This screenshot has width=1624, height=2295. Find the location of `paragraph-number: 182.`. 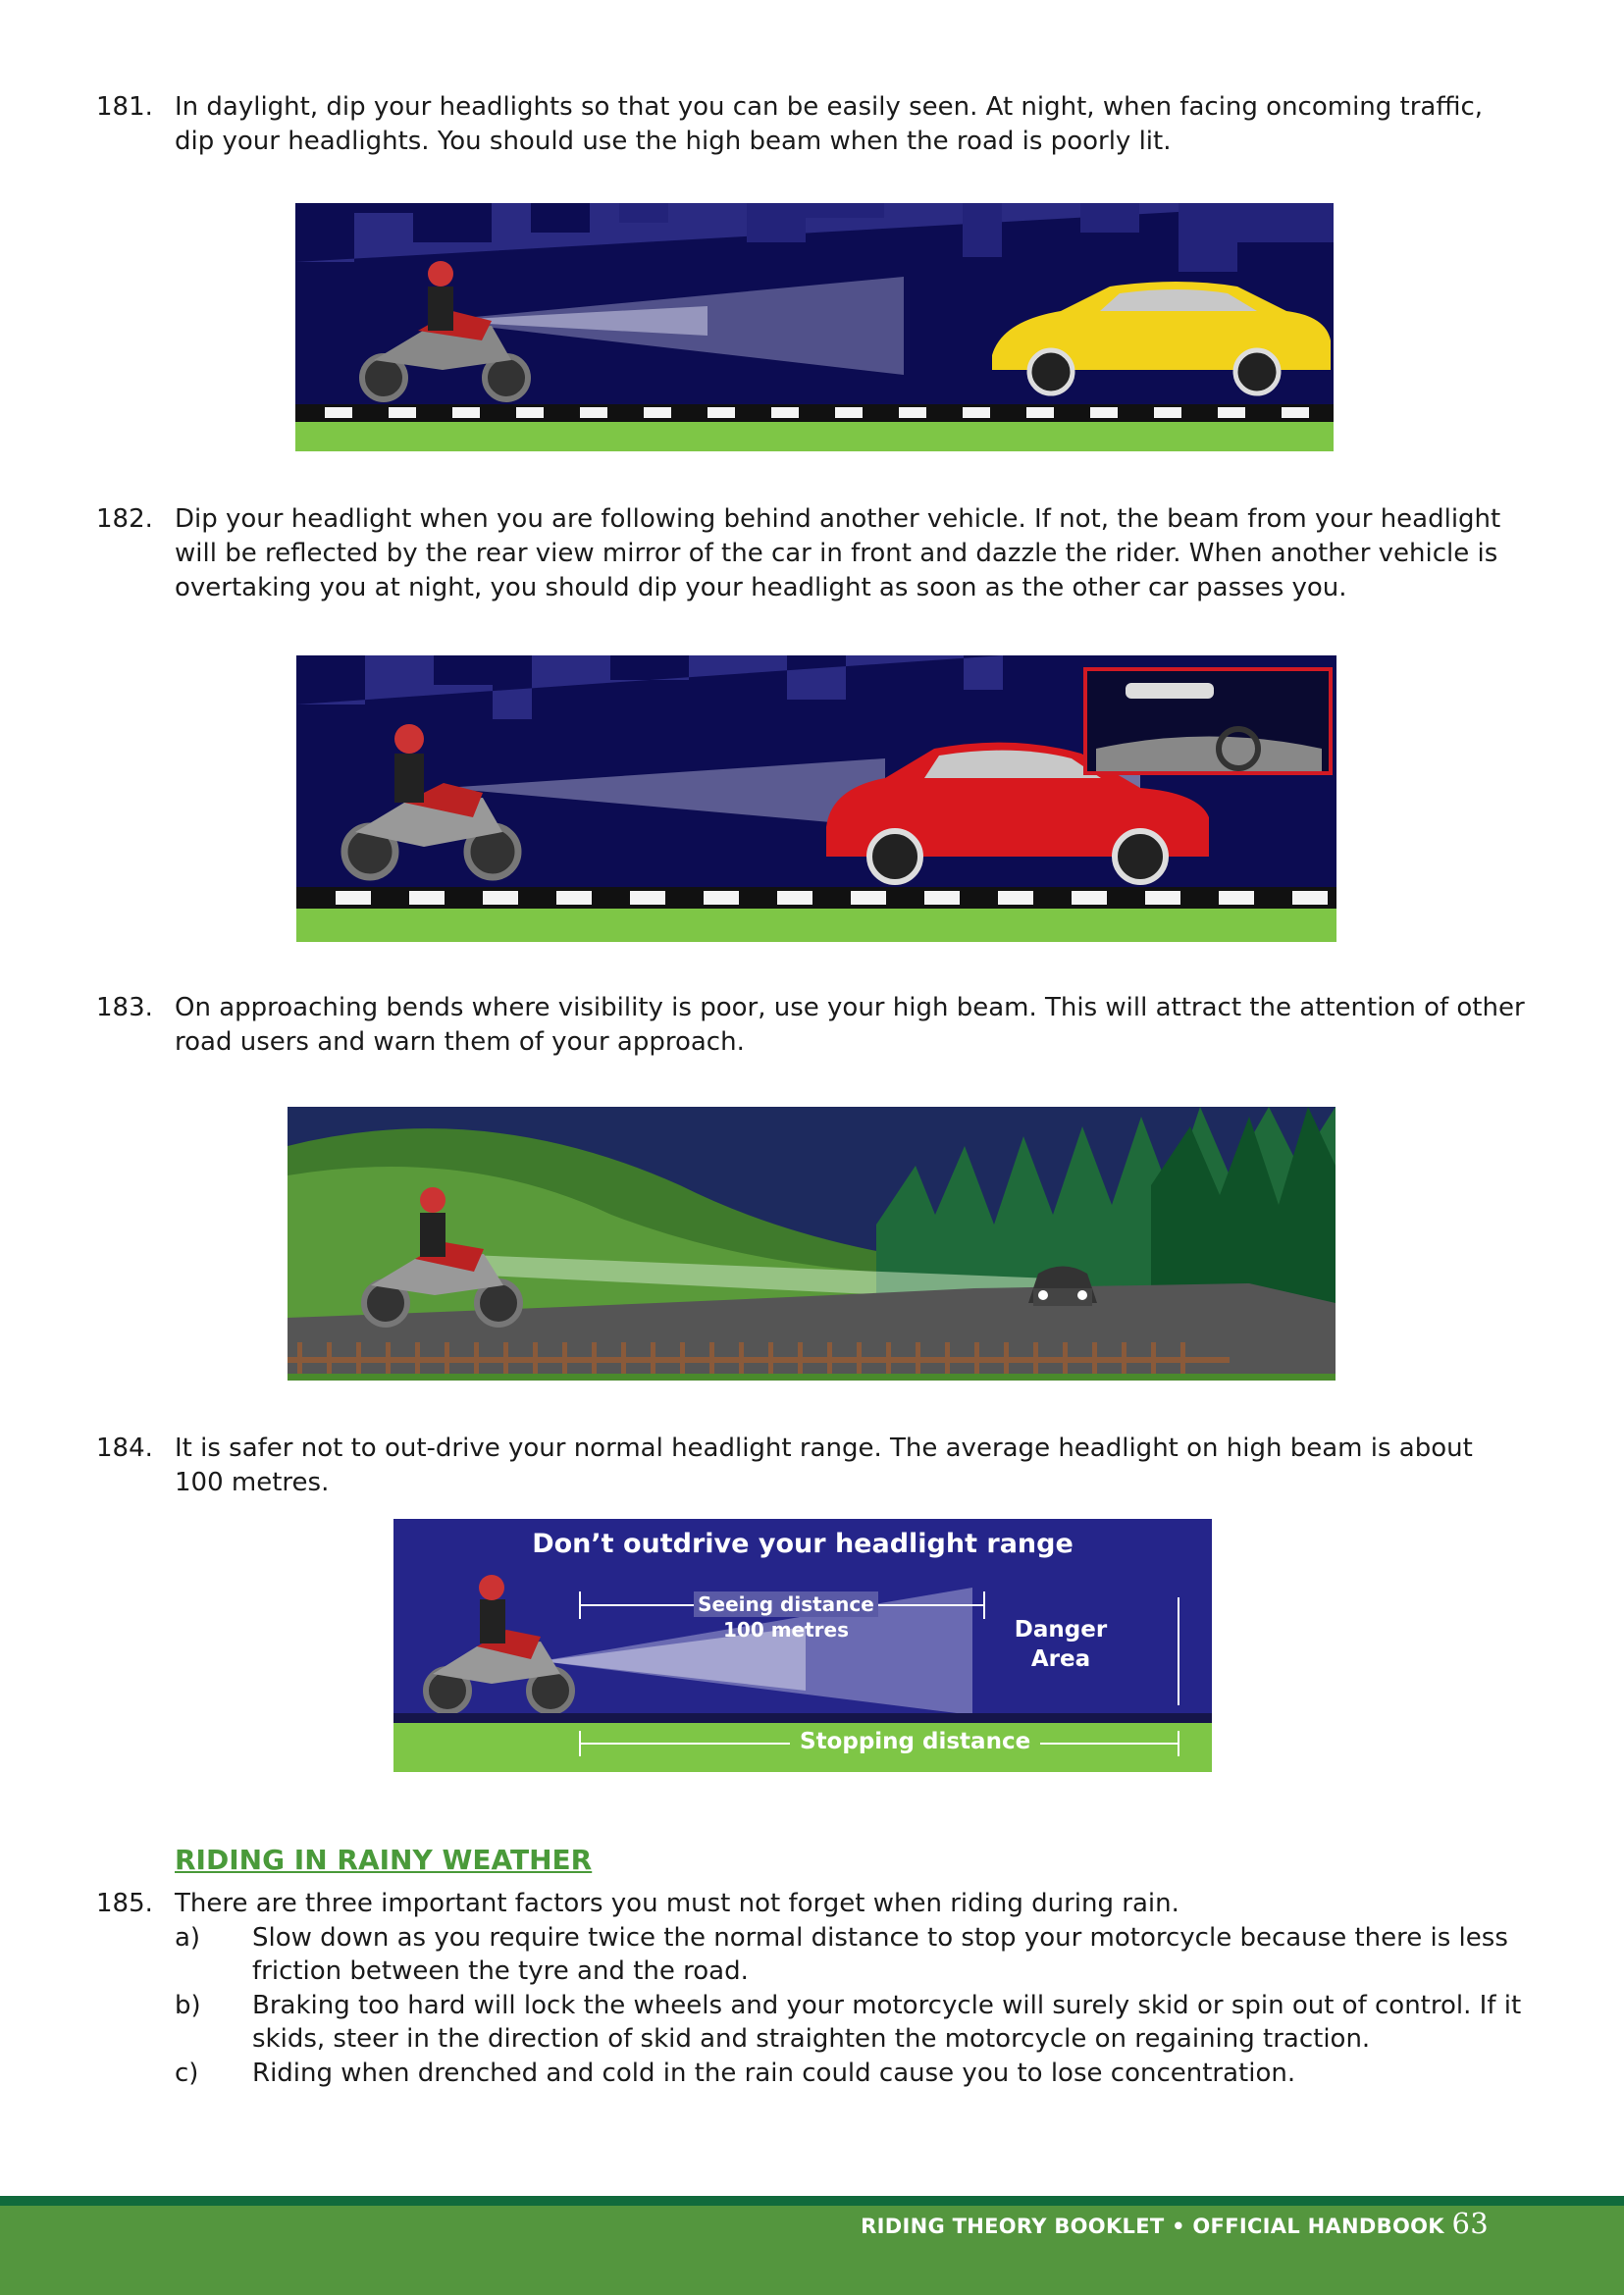

paragraph-number: 182. is located at coordinates (124, 519).